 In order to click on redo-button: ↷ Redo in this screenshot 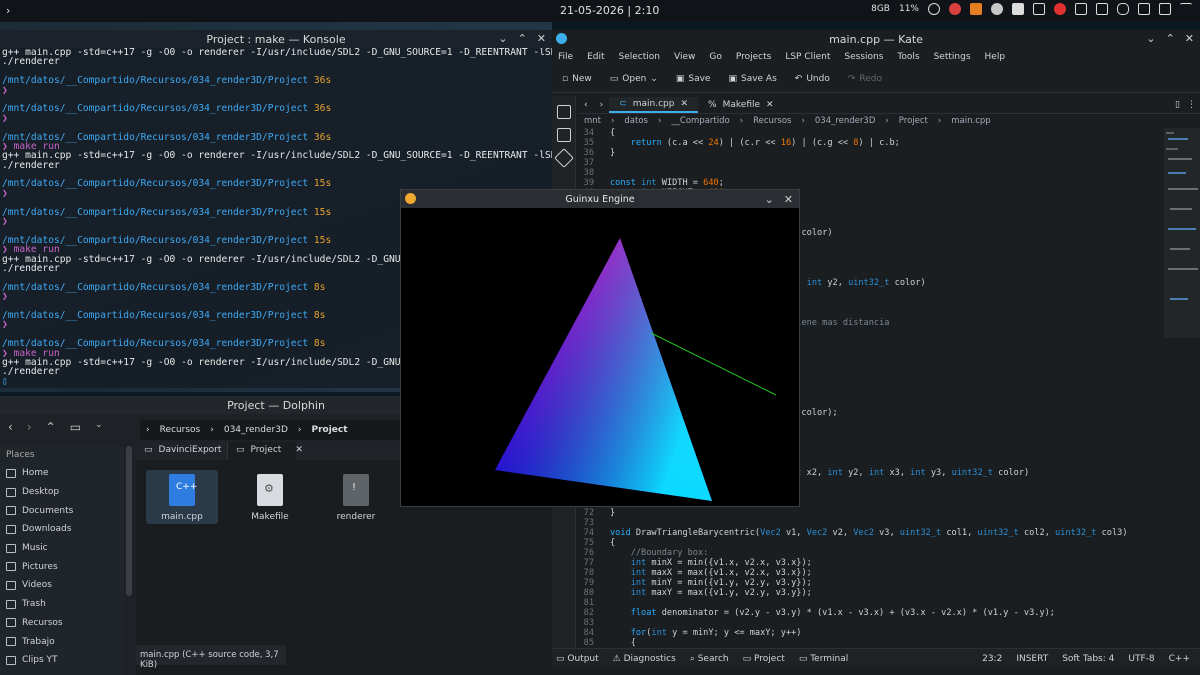, I will do `click(865, 79)`.